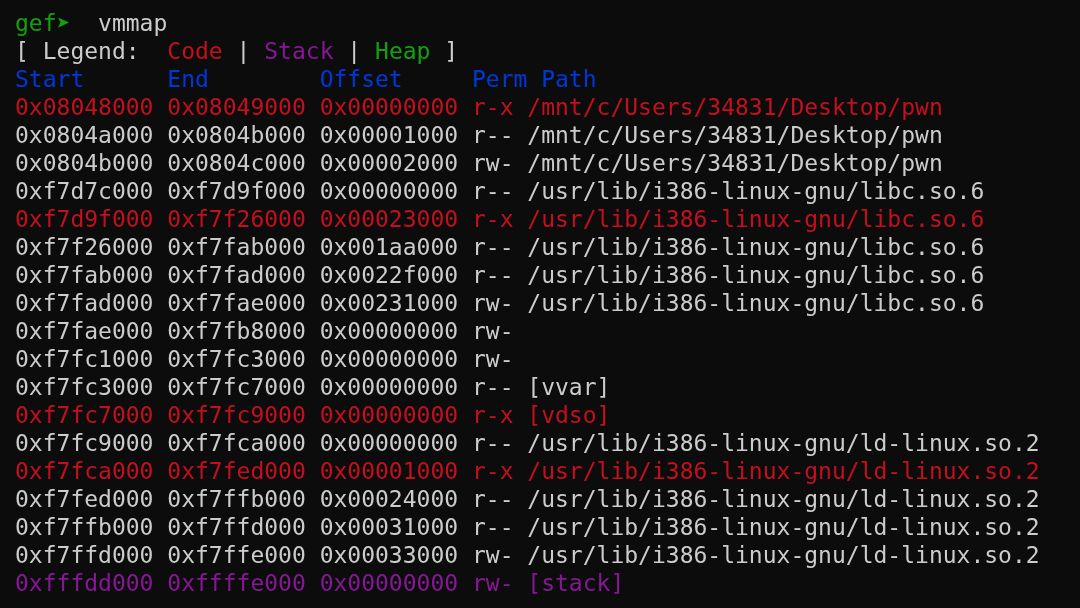 The width and height of the screenshot is (1080, 608). I want to click on column-header: Path, so click(569, 79).